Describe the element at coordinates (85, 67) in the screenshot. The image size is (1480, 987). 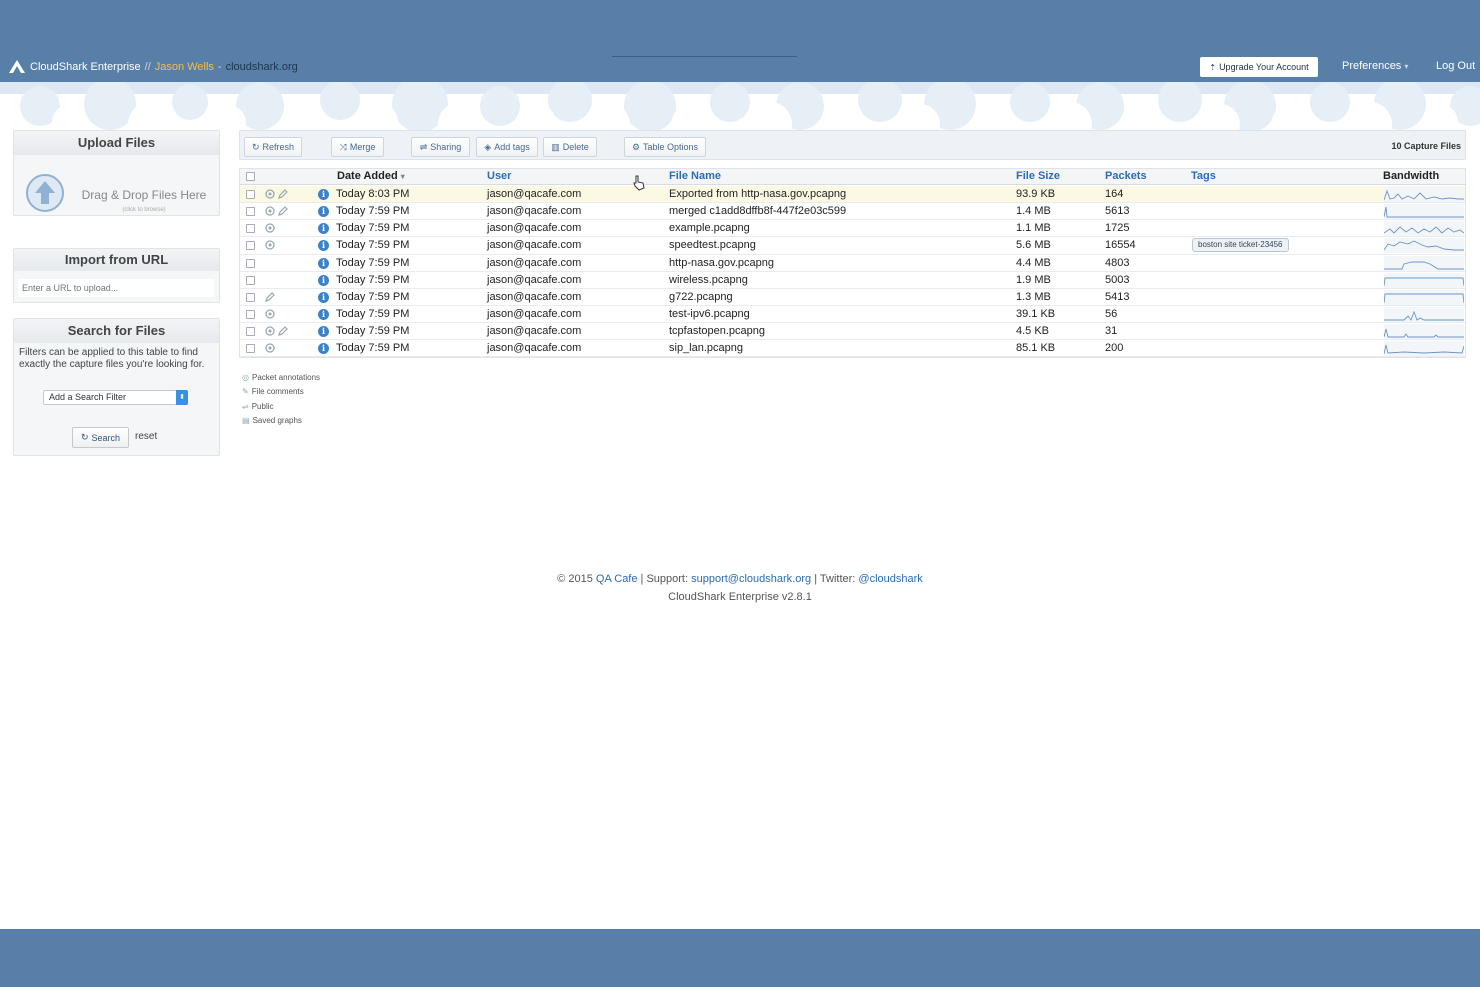
I see `product-name: CloudShark Enterprise` at that location.